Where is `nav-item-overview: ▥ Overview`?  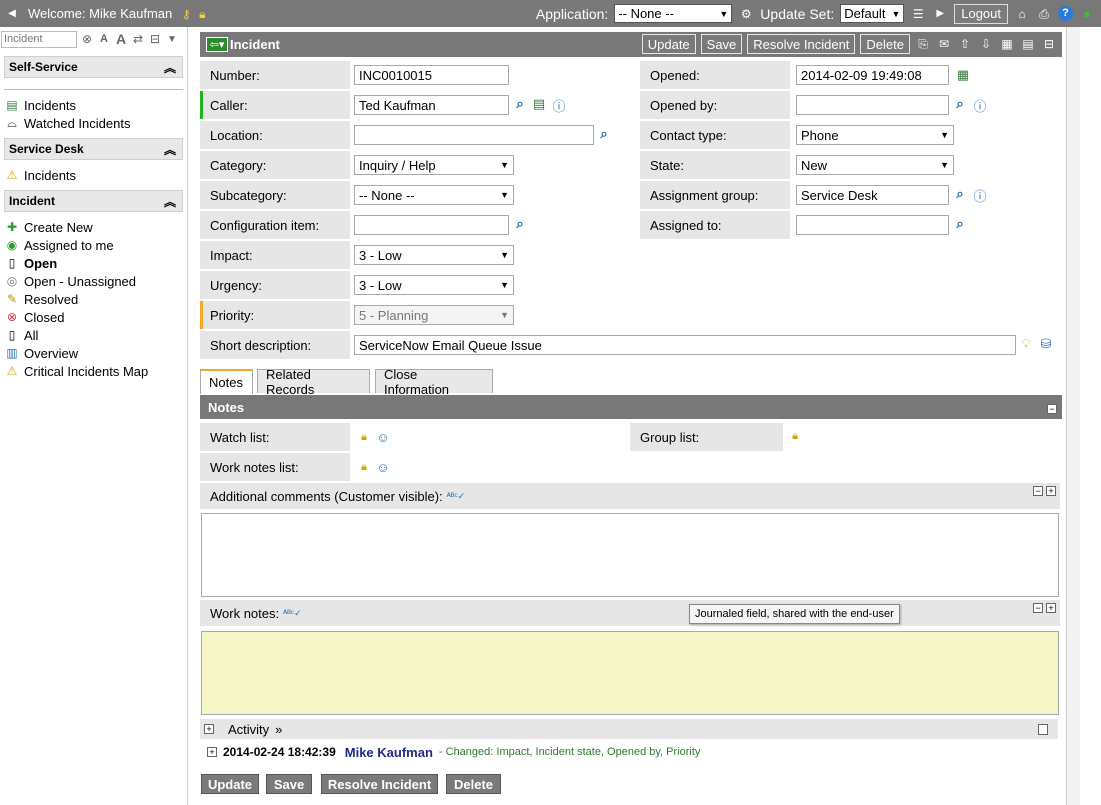 nav-item-overview: ▥ Overview is located at coordinates (93, 353).